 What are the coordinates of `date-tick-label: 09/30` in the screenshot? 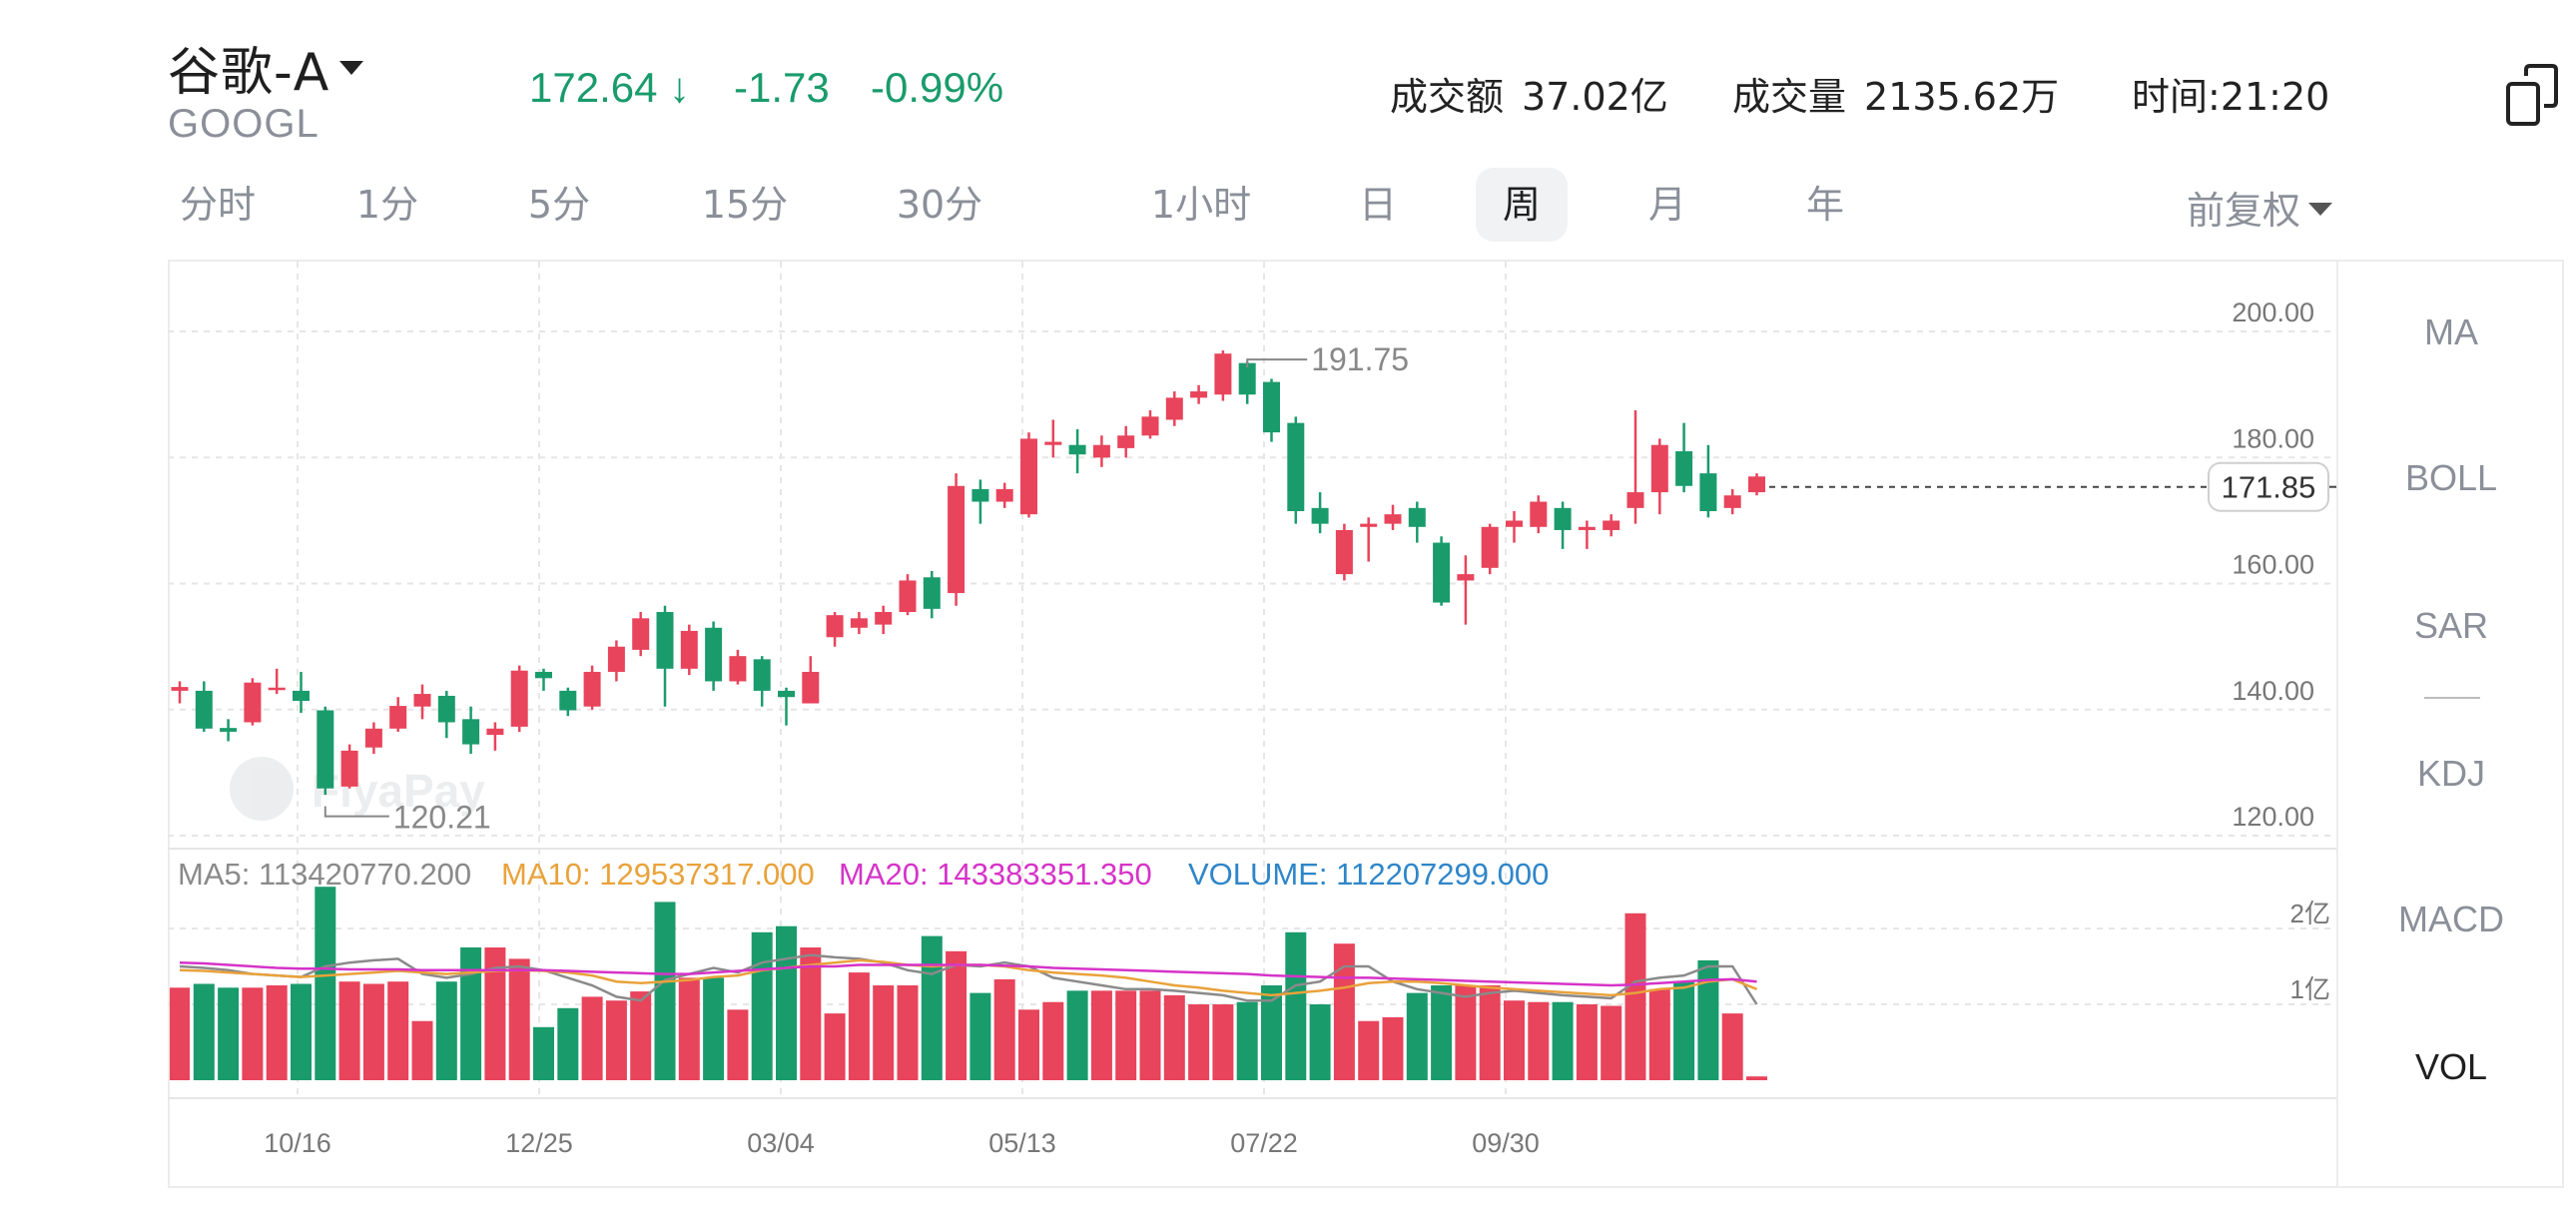 It's located at (1506, 1143).